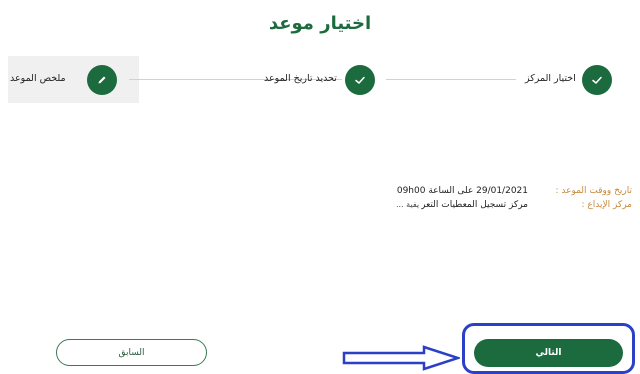 Image resolution: width=640 pixels, height=374 pixels. I want to click on datetime-label: تاريخ ووقت الموعد :, so click(593, 191).